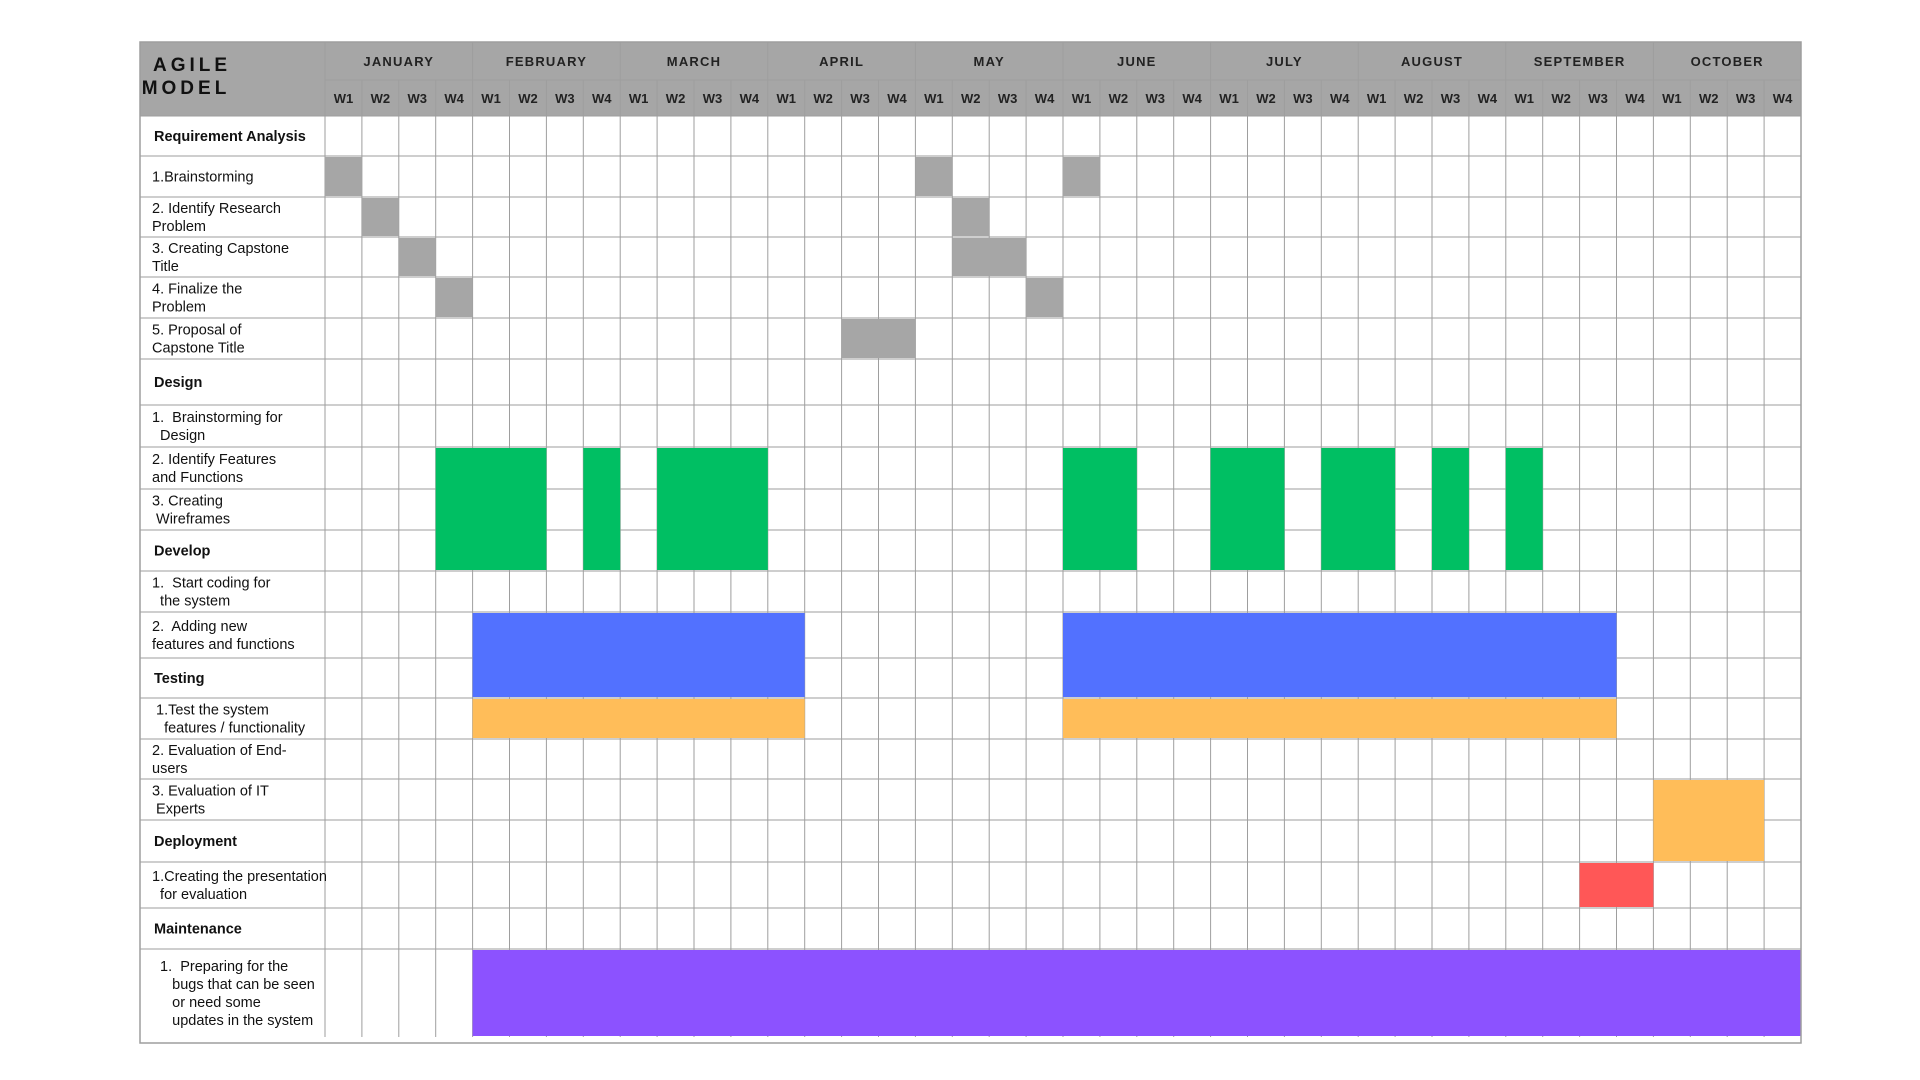  I want to click on task-label-line: 3. Creating, so click(187, 502).